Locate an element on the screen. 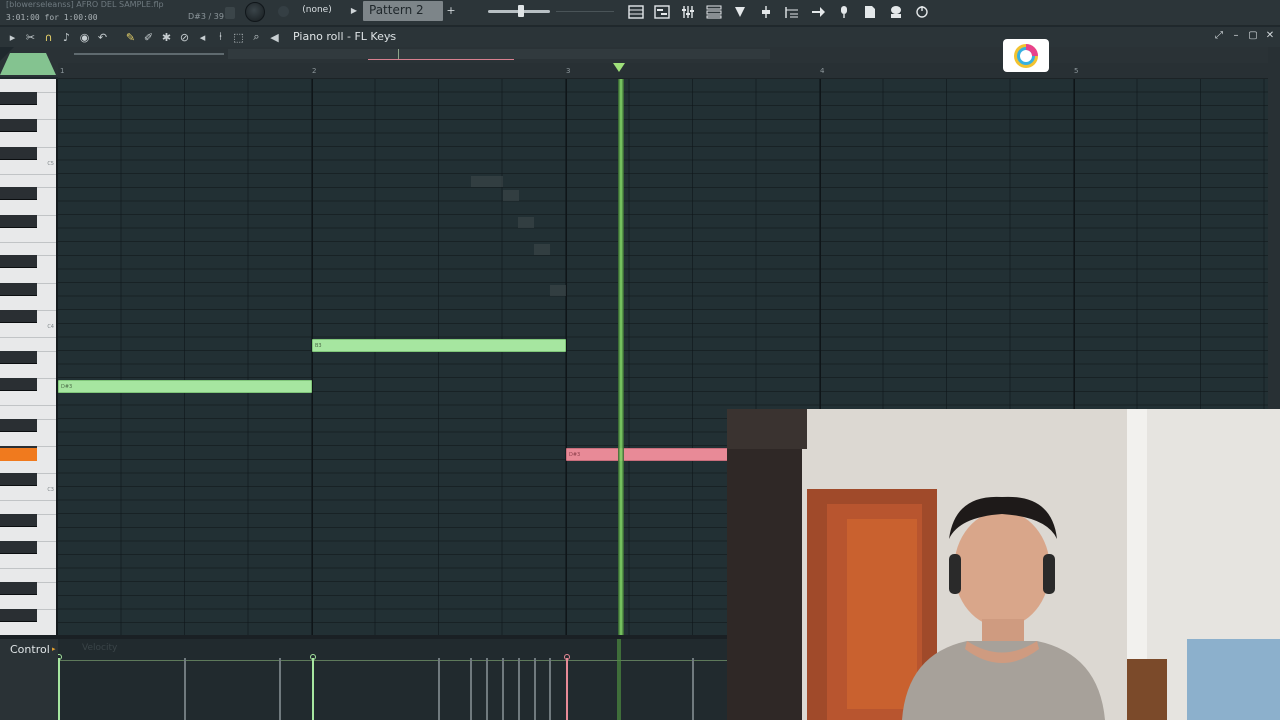  pencil-tool-icon: ✎ is located at coordinates (130, 37).